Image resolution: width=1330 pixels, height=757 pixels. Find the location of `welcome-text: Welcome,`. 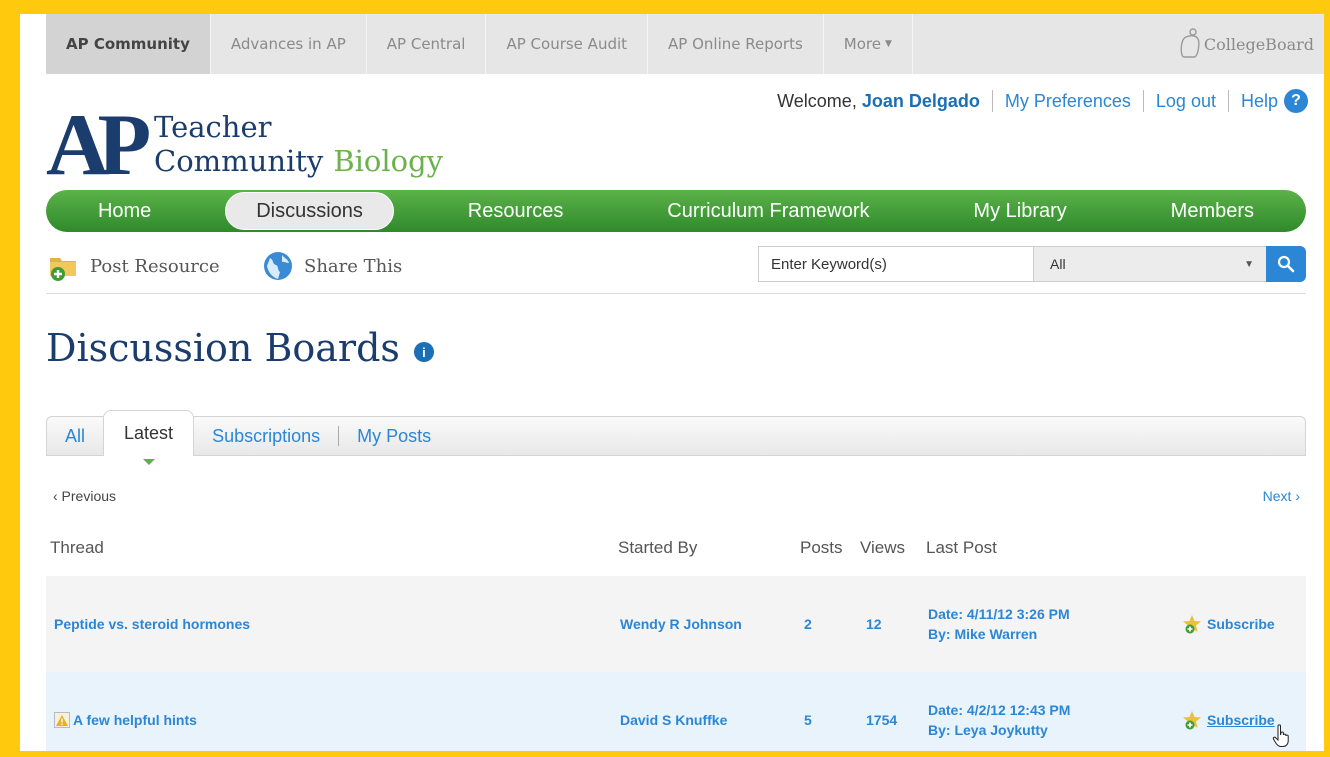

welcome-text: Welcome, is located at coordinates (817, 100).